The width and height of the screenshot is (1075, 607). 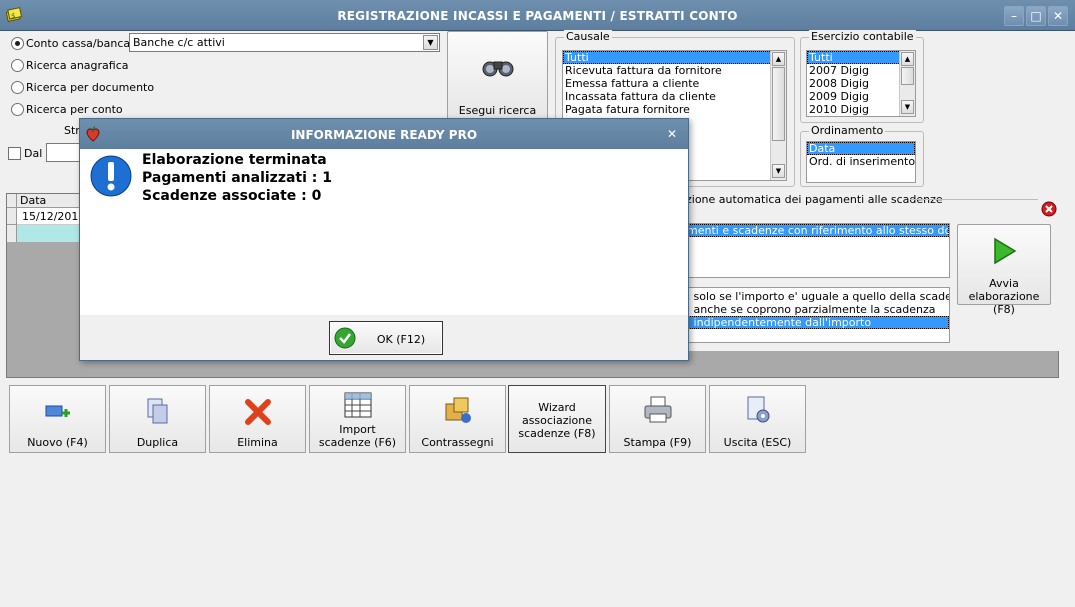 I want to click on import-scadenze-button: Import scadenze (F6), so click(x=357, y=419).